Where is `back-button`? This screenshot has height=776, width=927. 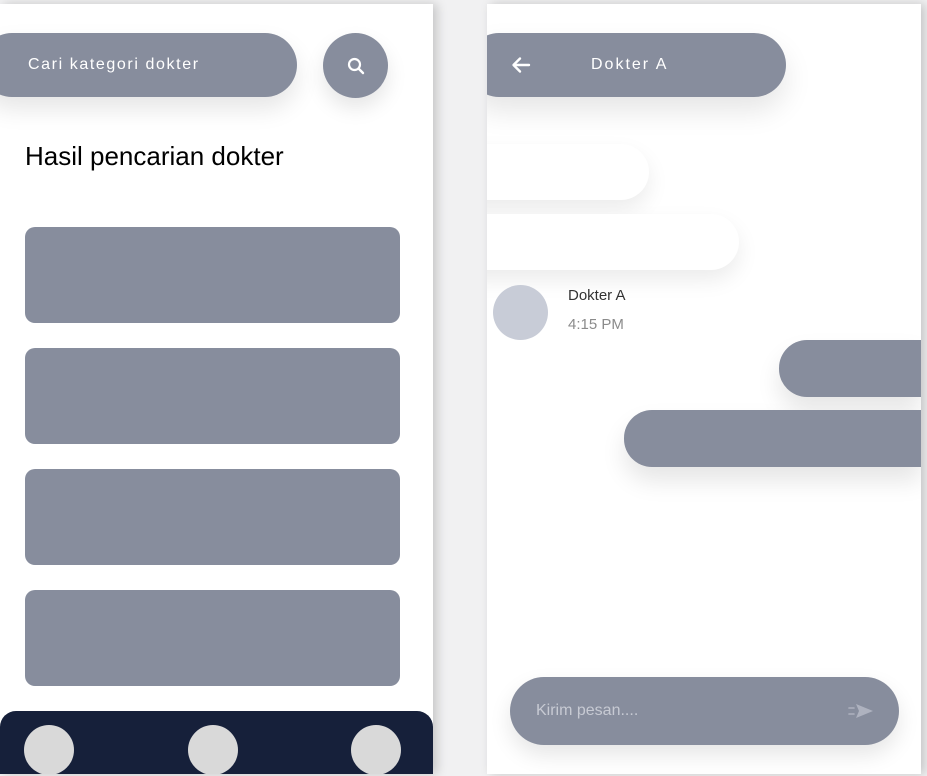 back-button is located at coordinates (521, 65).